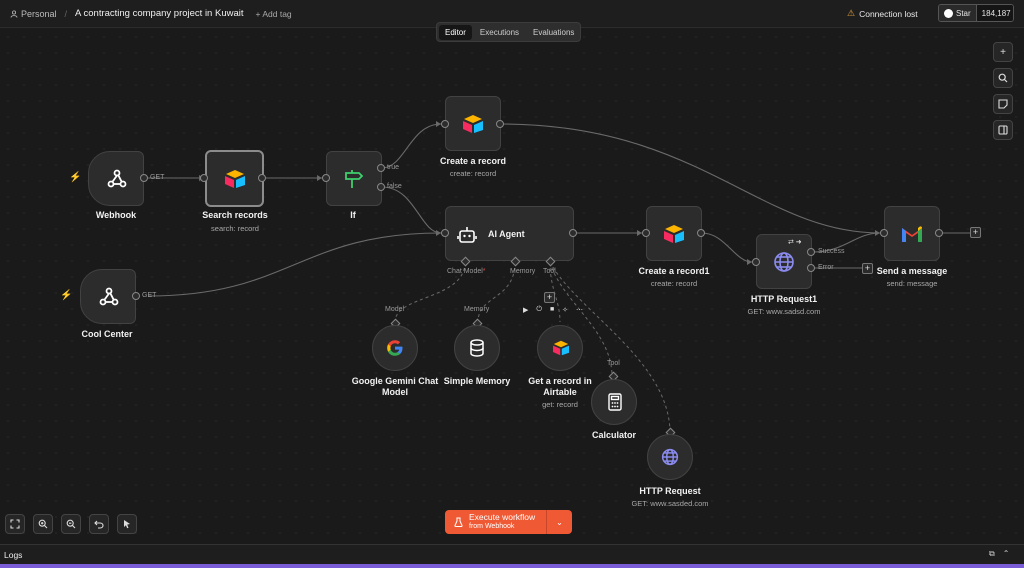  What do you see at coordinates (613, 435) in the screenshot?
I see `node-label: Calculator` at bounding box center [613, 435].